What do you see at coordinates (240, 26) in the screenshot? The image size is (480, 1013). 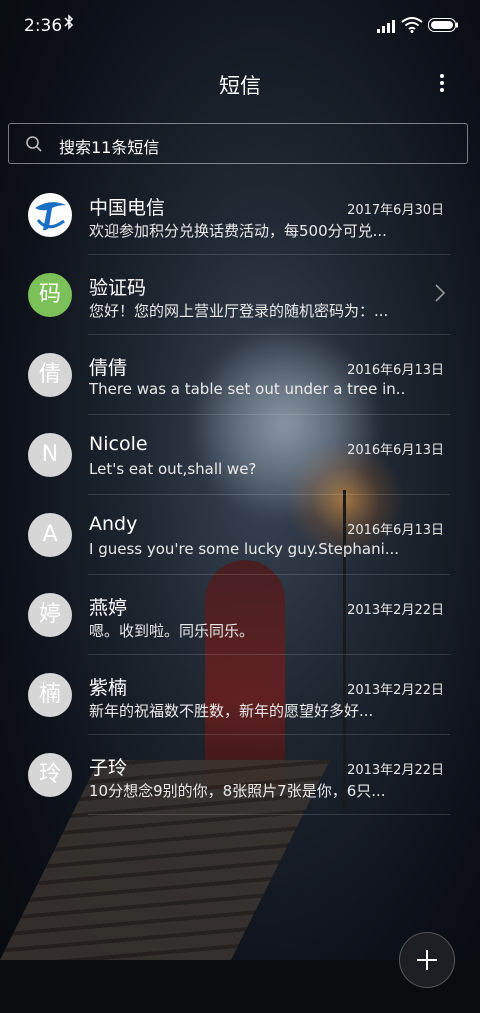 I see `status-bar: 2:36` at bounding box center [240, 26].